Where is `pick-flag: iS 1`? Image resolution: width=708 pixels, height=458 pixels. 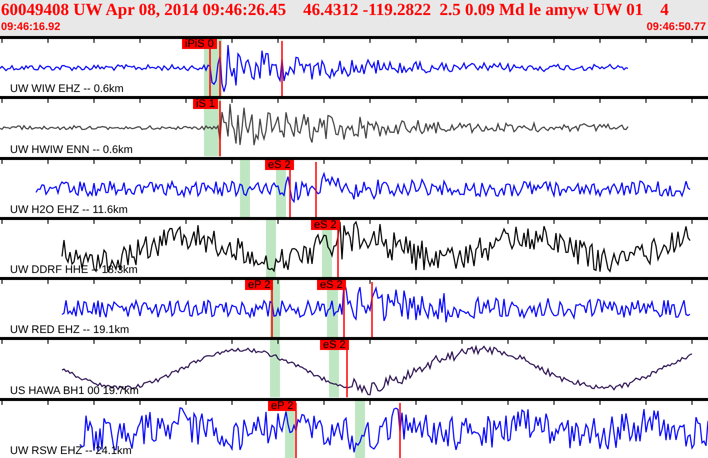
pick-flag: iS 1 is located at coordinates (205, 104).